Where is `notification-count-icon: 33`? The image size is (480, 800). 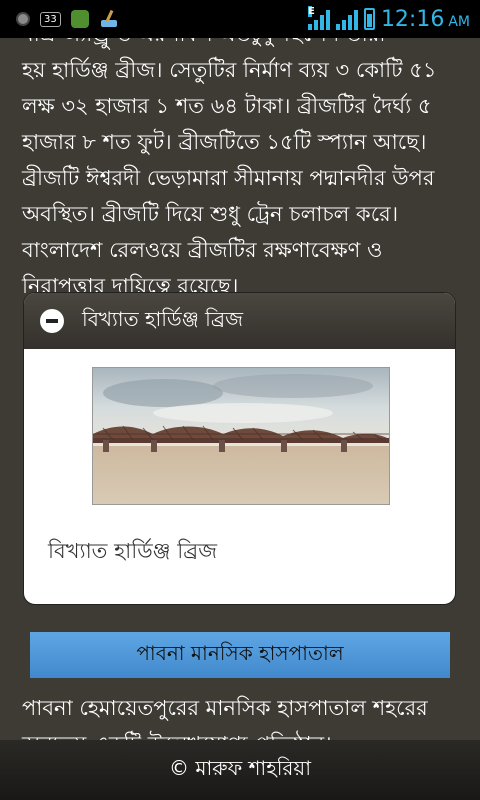 notification-count-icon: 33 is located at coordinates (50, 19).